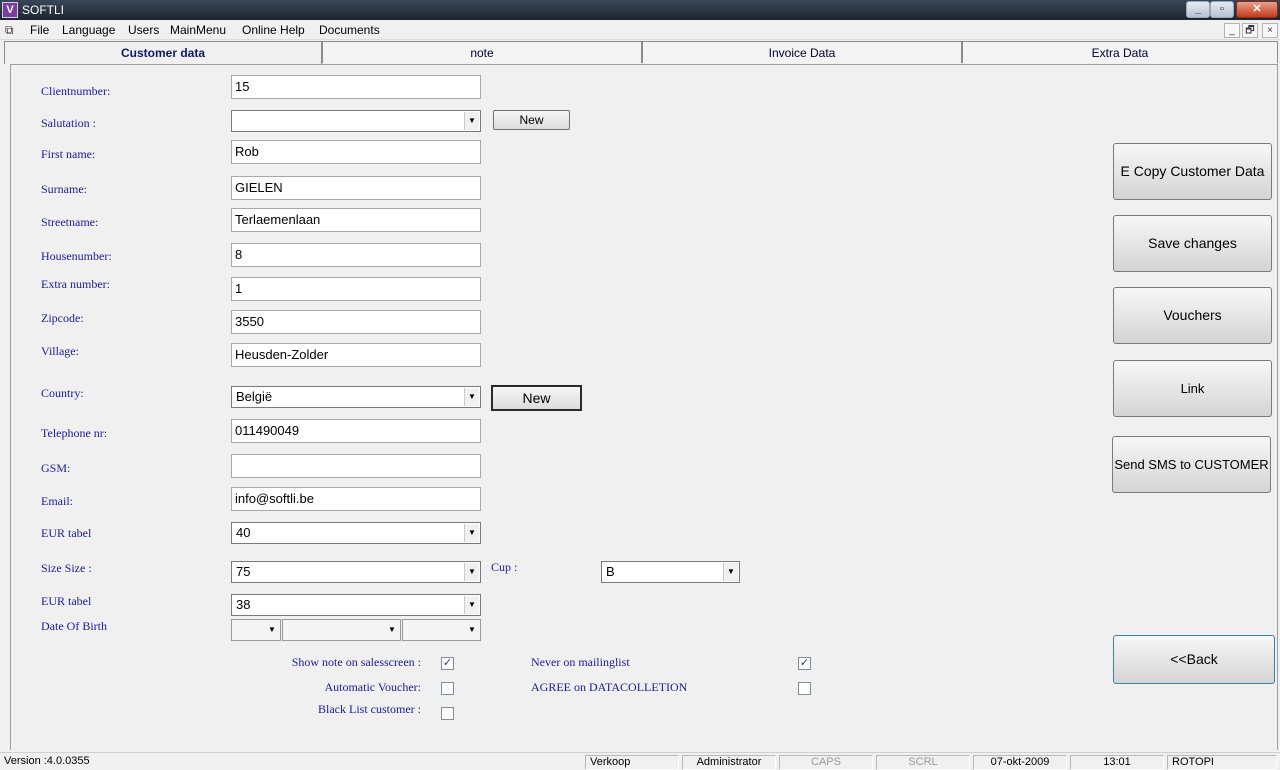 The image size is (1280, 770). Describe the element at coordinates (356, 121) in the screenshot. I see `salutation-select: ▼` at that location.